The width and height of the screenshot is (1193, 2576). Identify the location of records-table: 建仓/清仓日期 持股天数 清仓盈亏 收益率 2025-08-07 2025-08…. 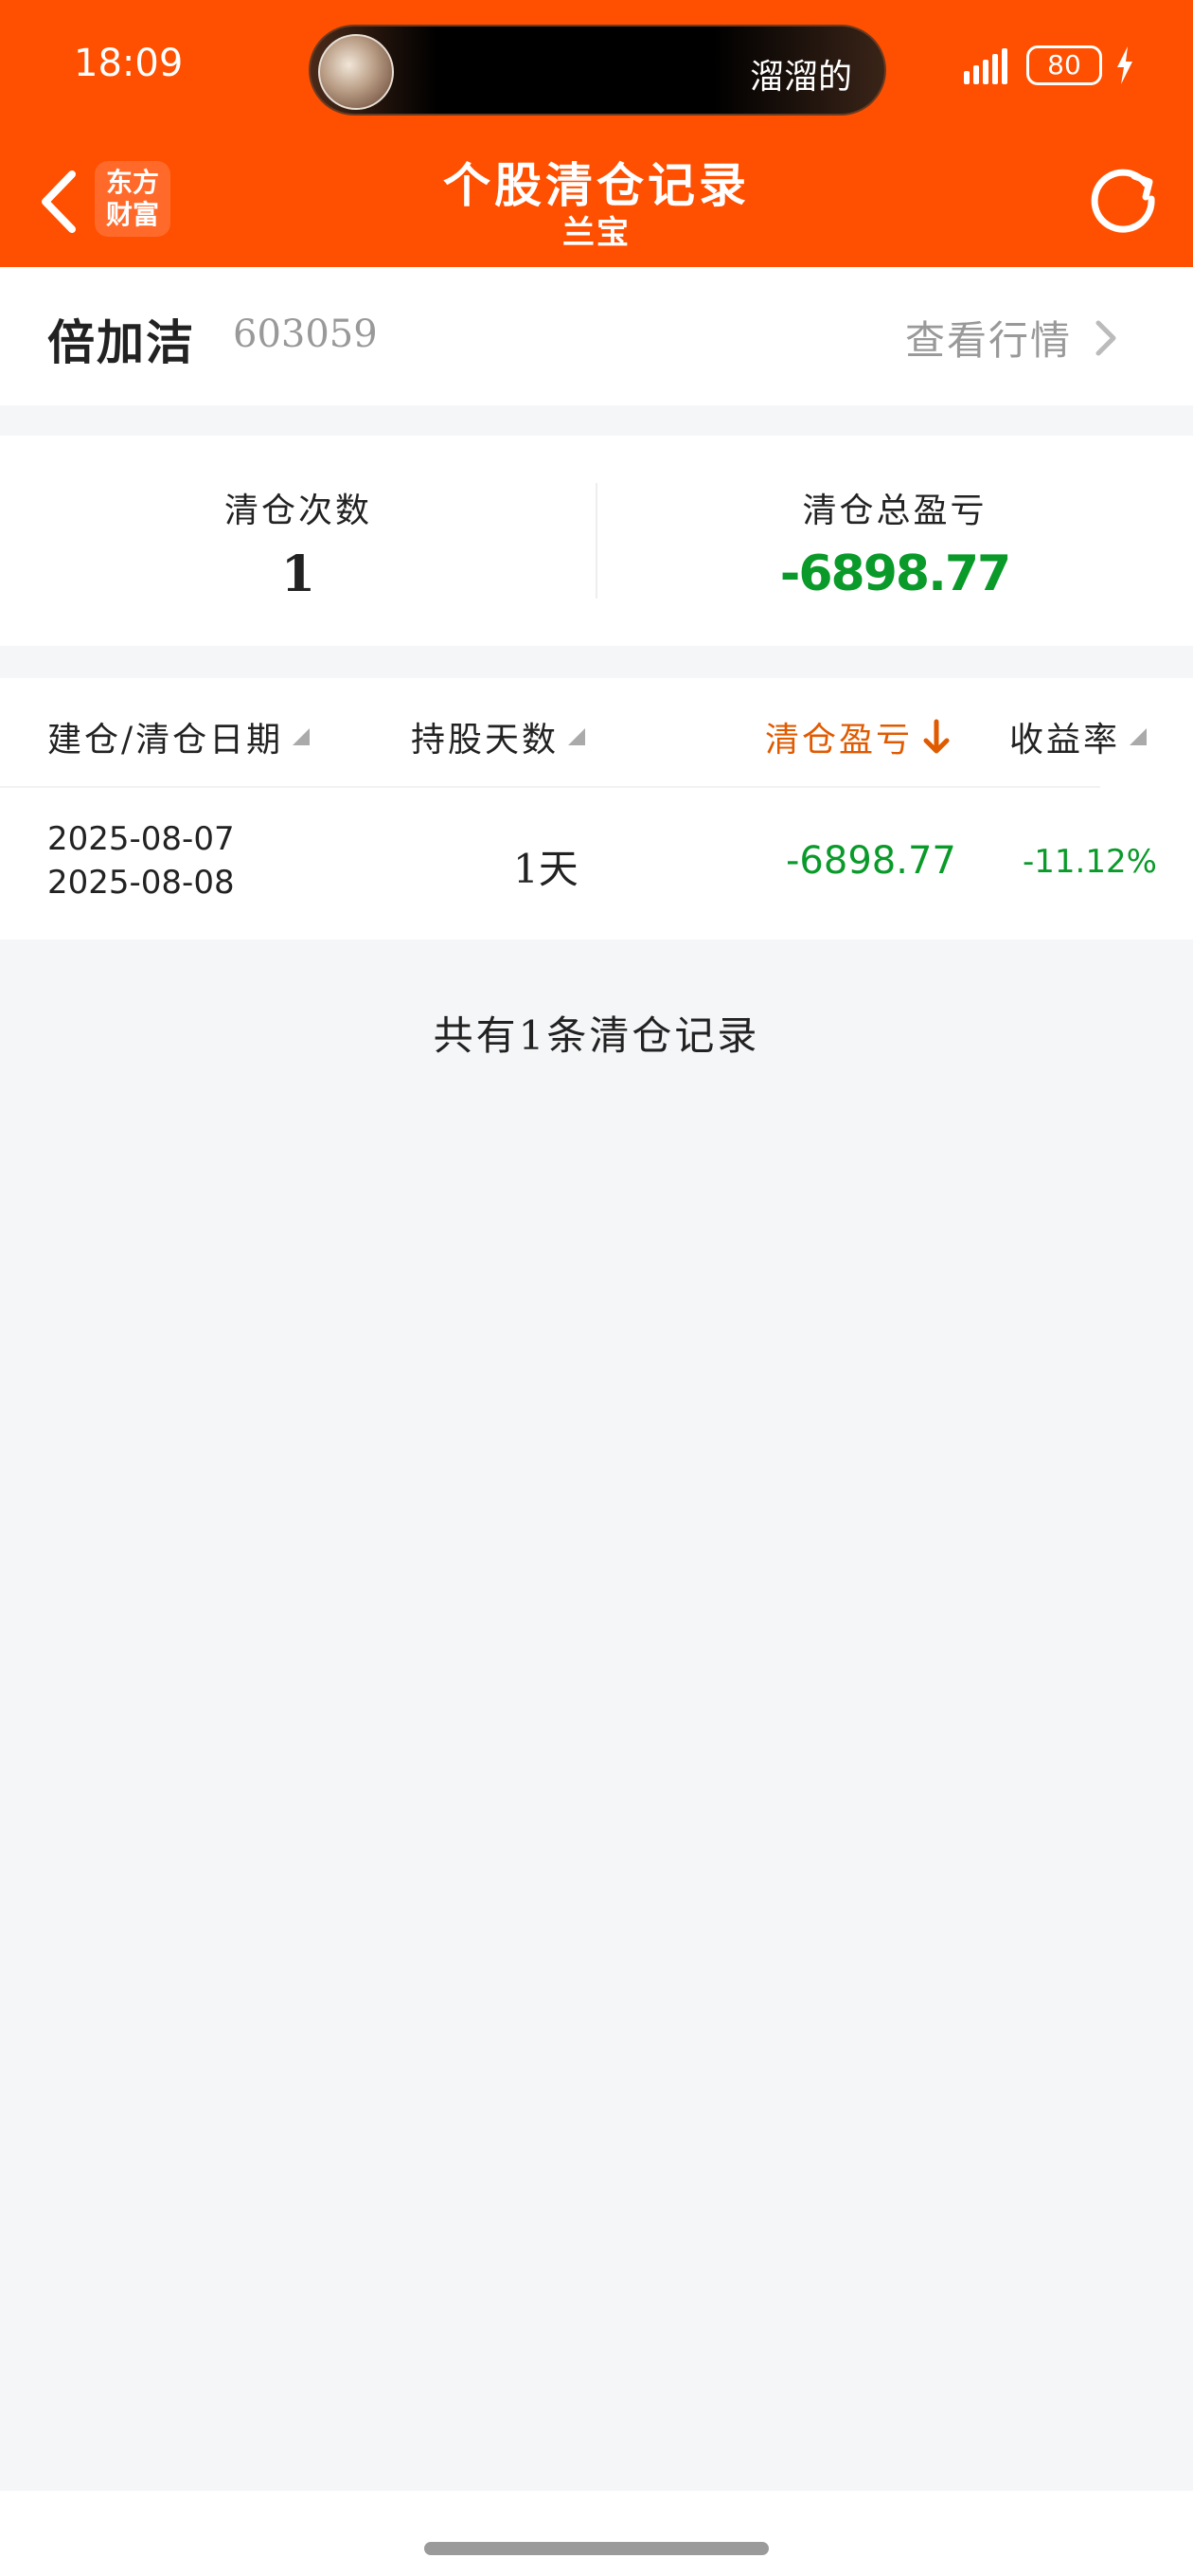
(596, 808).